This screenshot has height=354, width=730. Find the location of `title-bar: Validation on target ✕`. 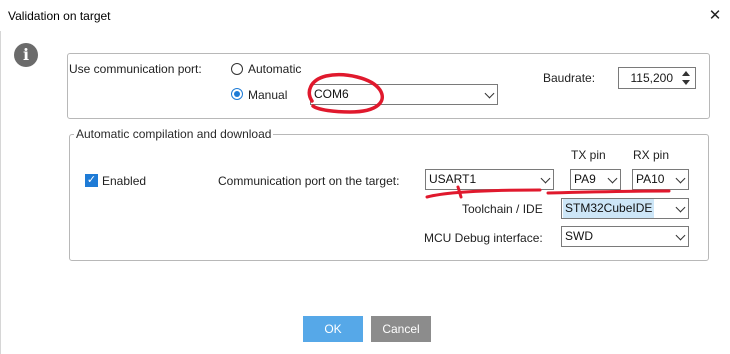

title-bar: Validation on target ✕ is located at coordinates (365, 15).